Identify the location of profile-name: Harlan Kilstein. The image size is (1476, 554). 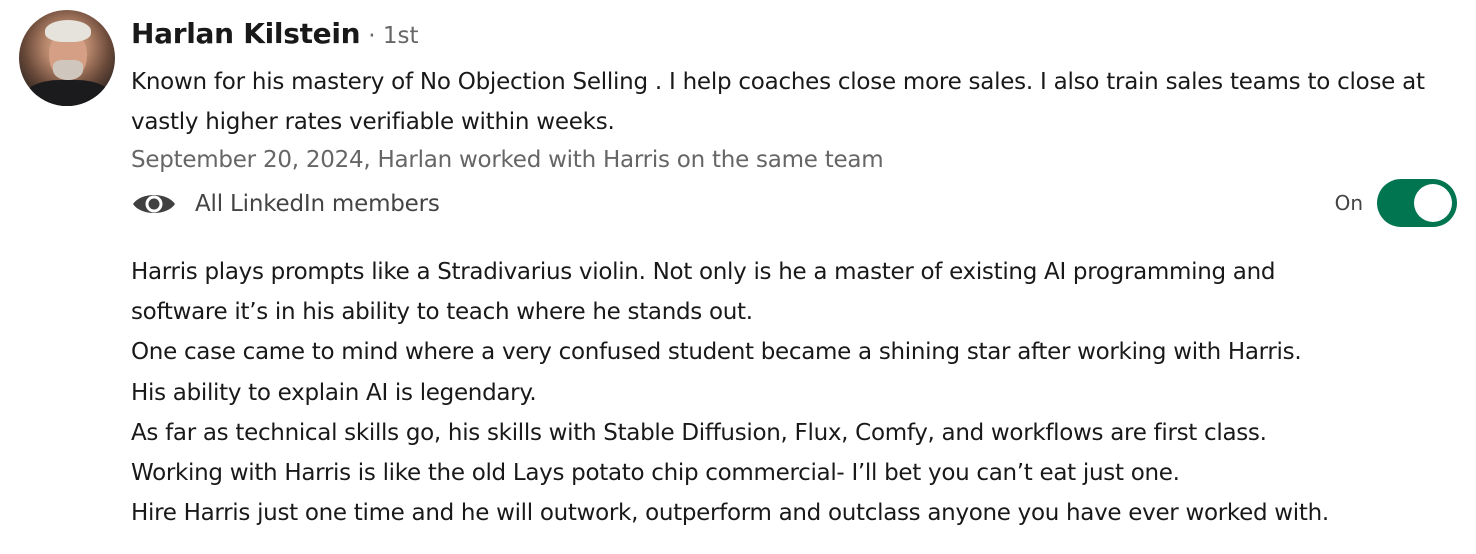
(246, 33).